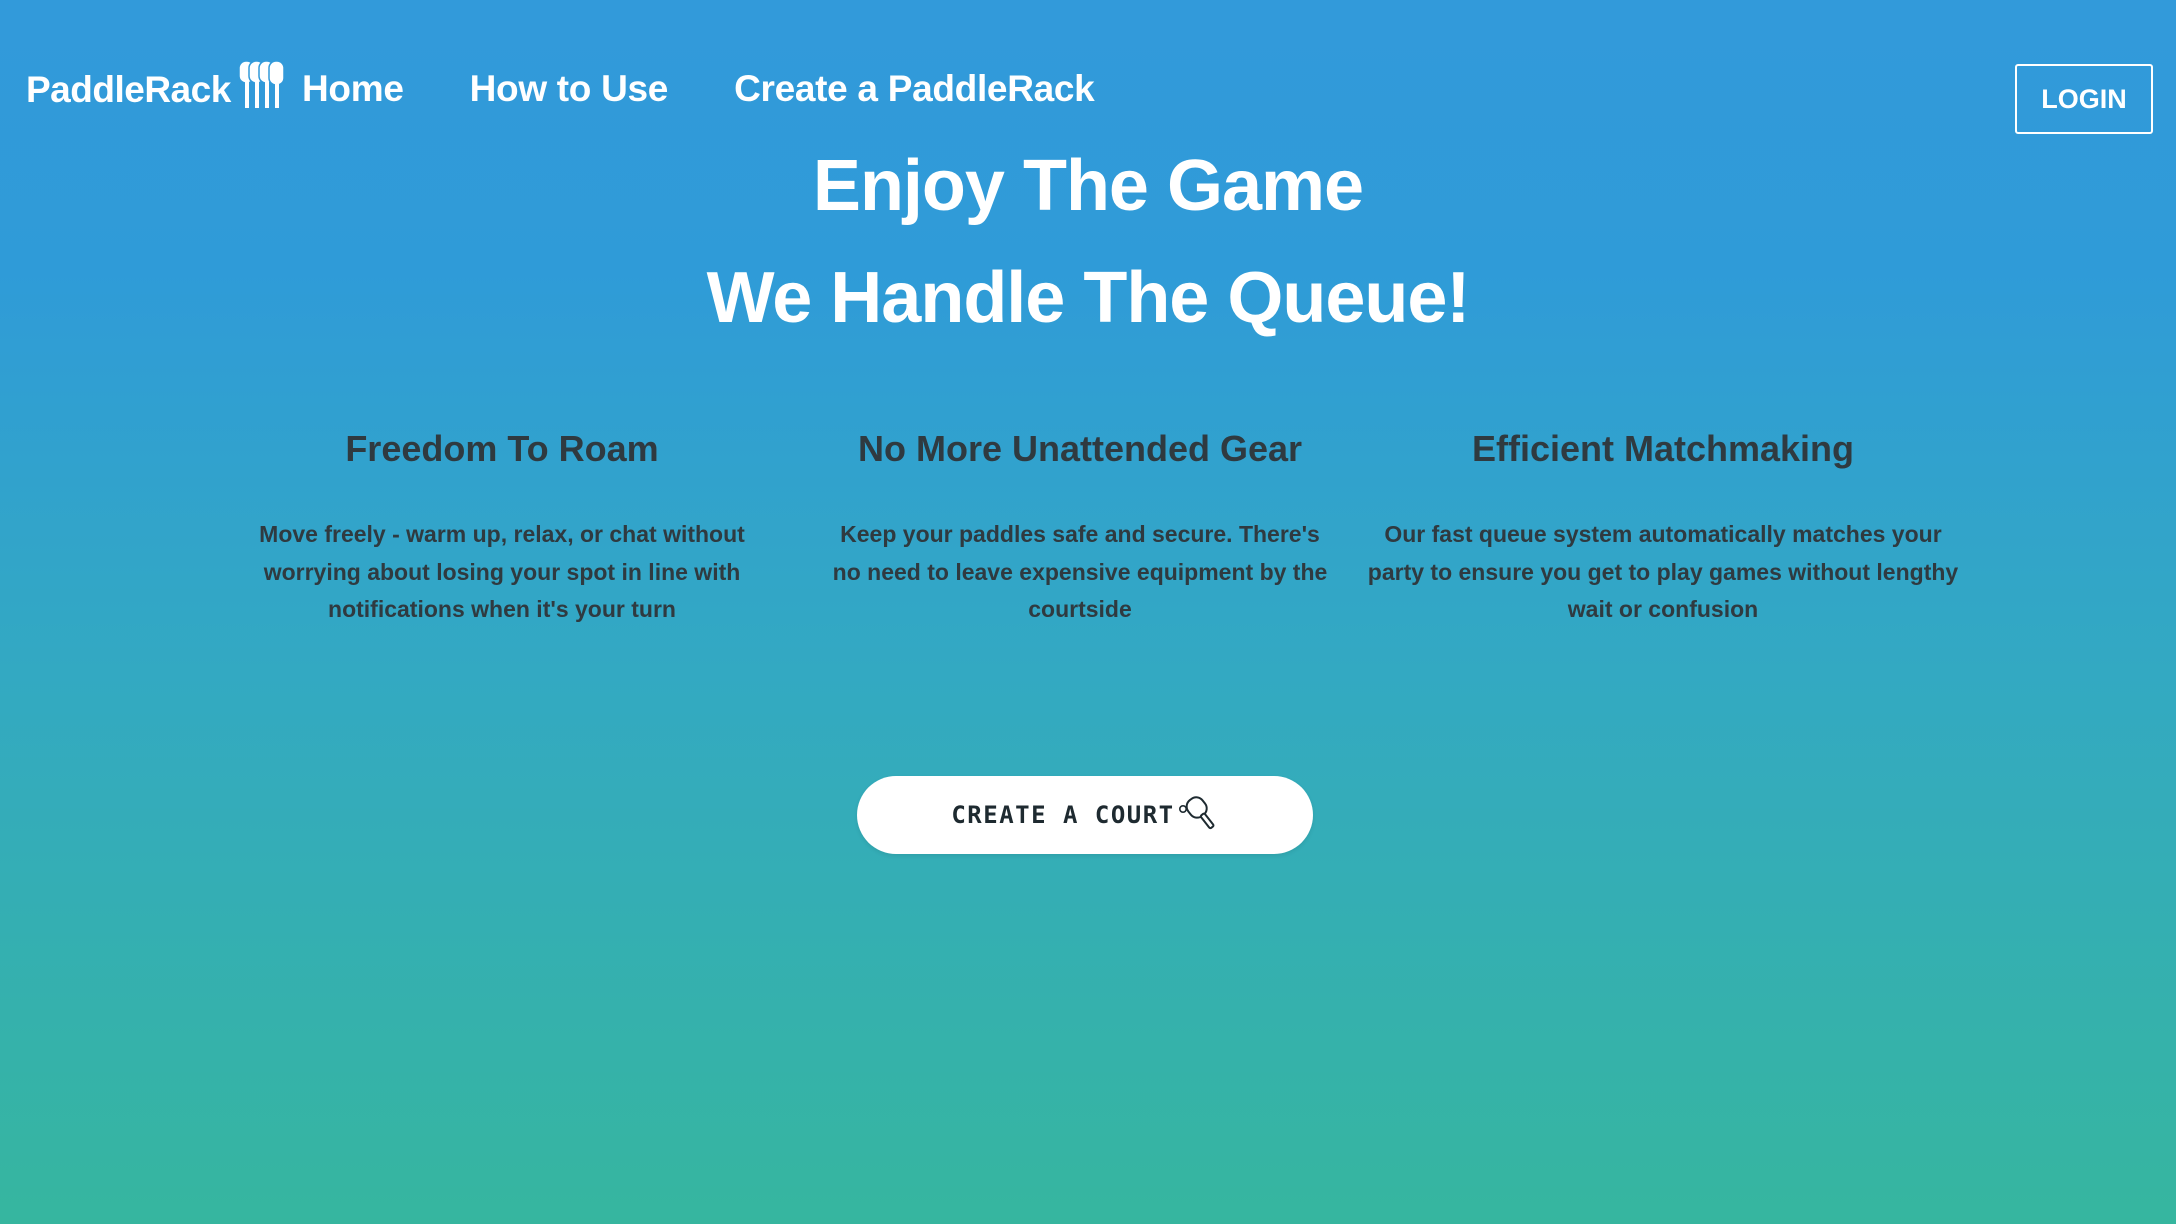 This screenshot has height=1224, width=2176. I want to click on feature-title: No More Unattended Gear, so click(1080, 448).